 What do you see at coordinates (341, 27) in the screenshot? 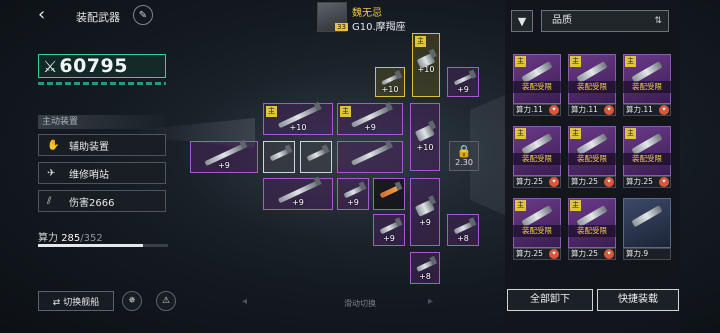
I see `avatar-level-badge: 33` at bounding box center [341, 27].